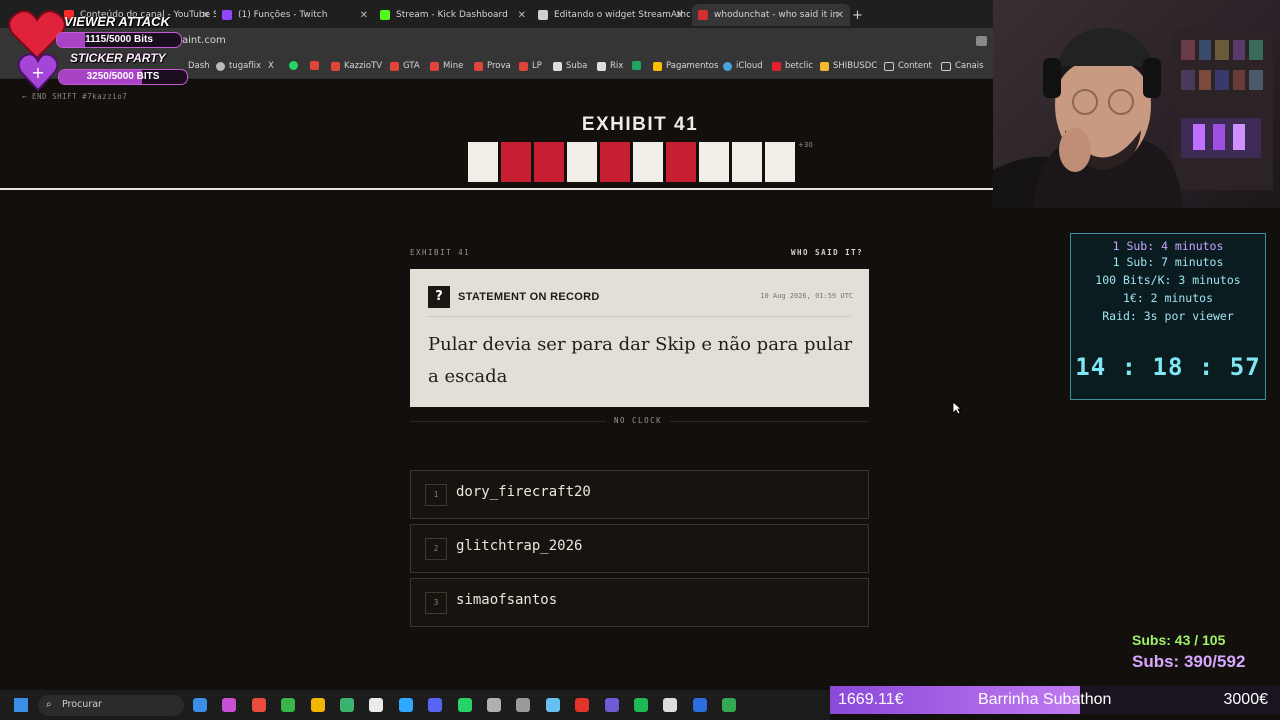  What do you see at coordinates (1168, 280) in the screenshot?
I see `timer-rule: 100 Bits/K: 3 minutos` at bounding box center [1168, 280].